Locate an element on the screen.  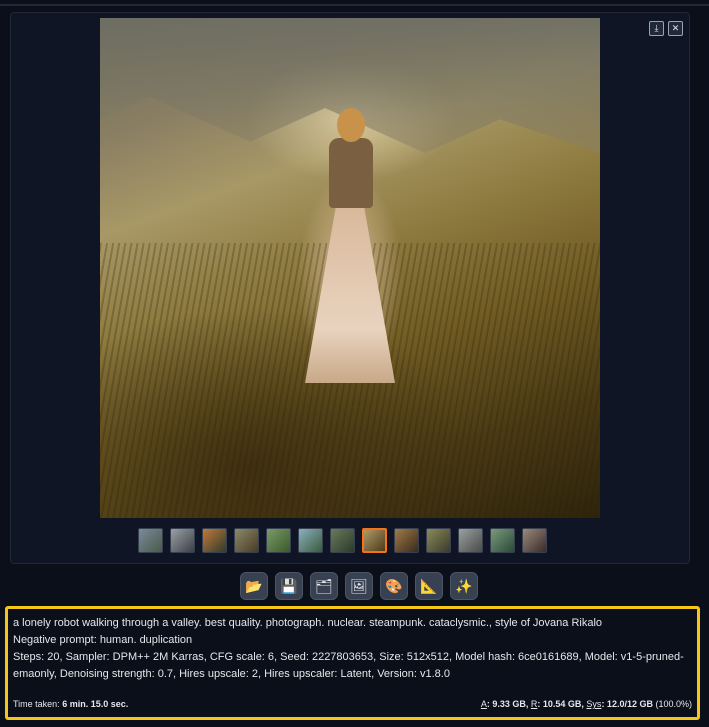
send-to-inpaint-button: 🎨 is located at coordinates (394, 586).